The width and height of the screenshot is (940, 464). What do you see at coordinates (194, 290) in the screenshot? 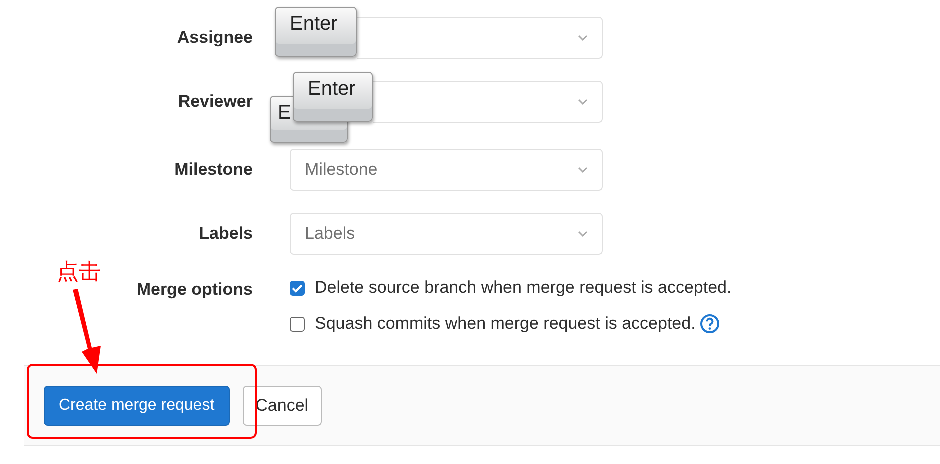
I see `field-label: Merge options` at bounding box center [194, 290].